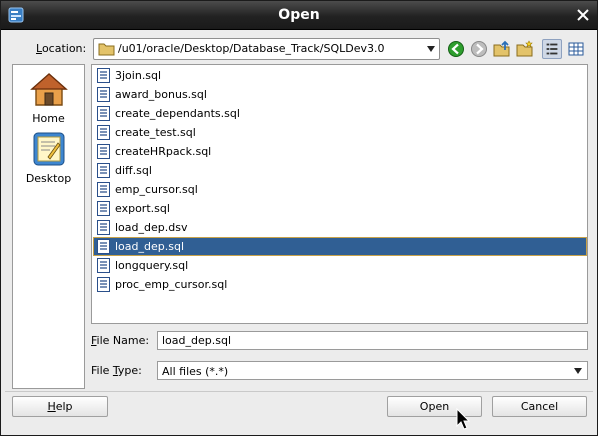 The height and width of the screenshot is (436, 598). I want to click on place-home-label: Home, so click(48, 118).